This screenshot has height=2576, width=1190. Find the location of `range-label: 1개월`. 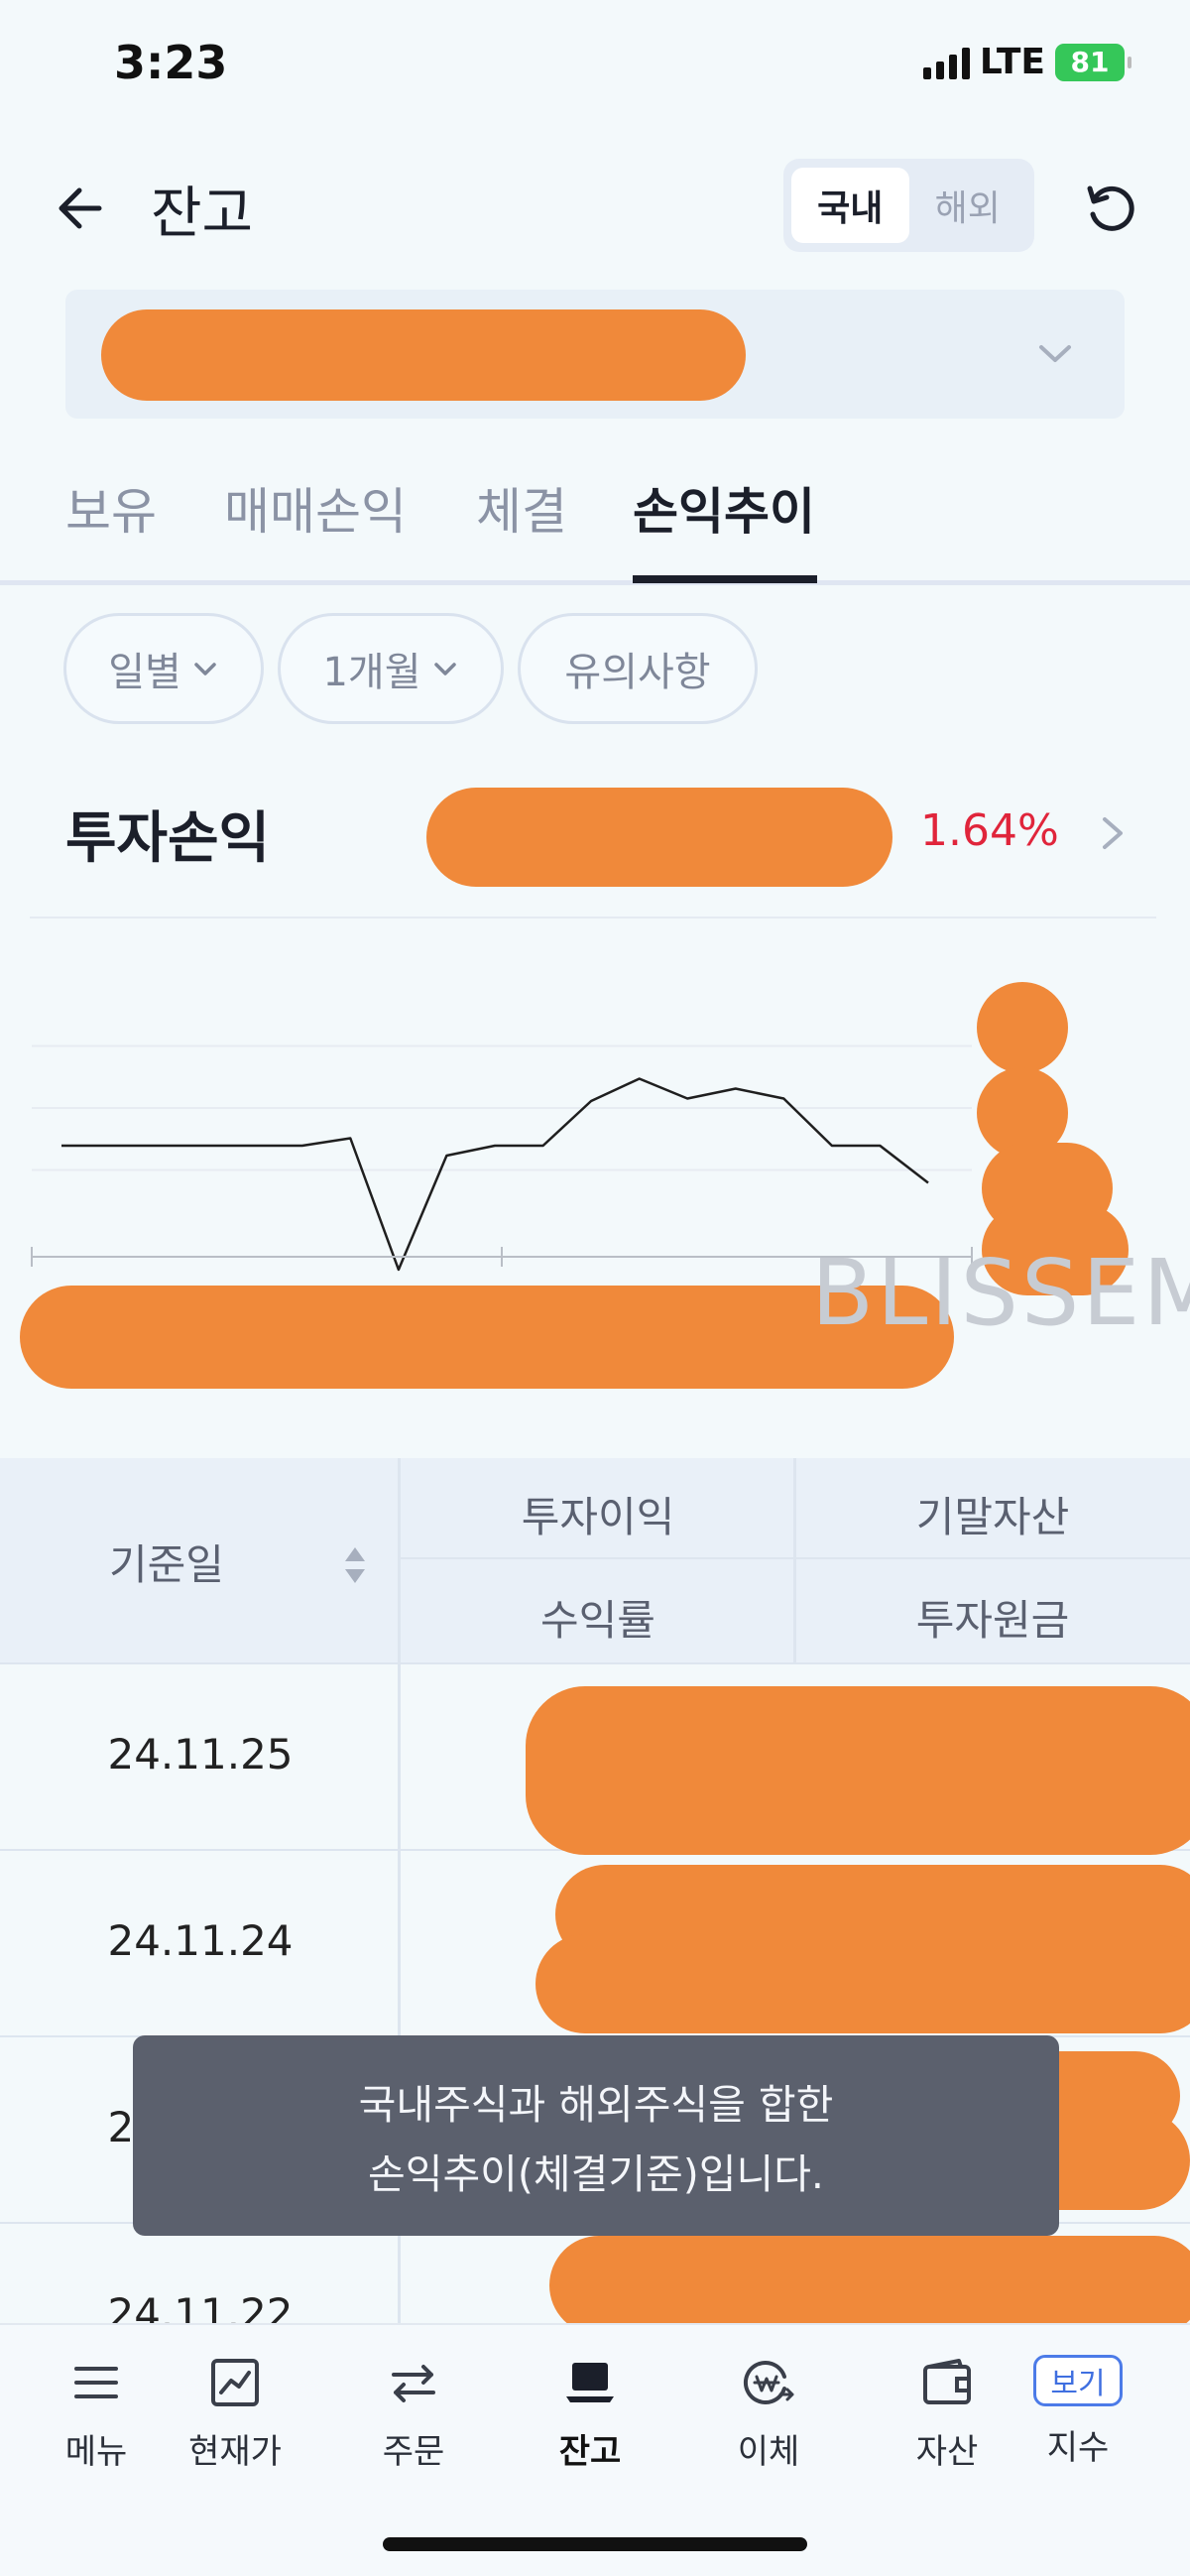

range-label: 1개월 is located at coordinates (371, 672).